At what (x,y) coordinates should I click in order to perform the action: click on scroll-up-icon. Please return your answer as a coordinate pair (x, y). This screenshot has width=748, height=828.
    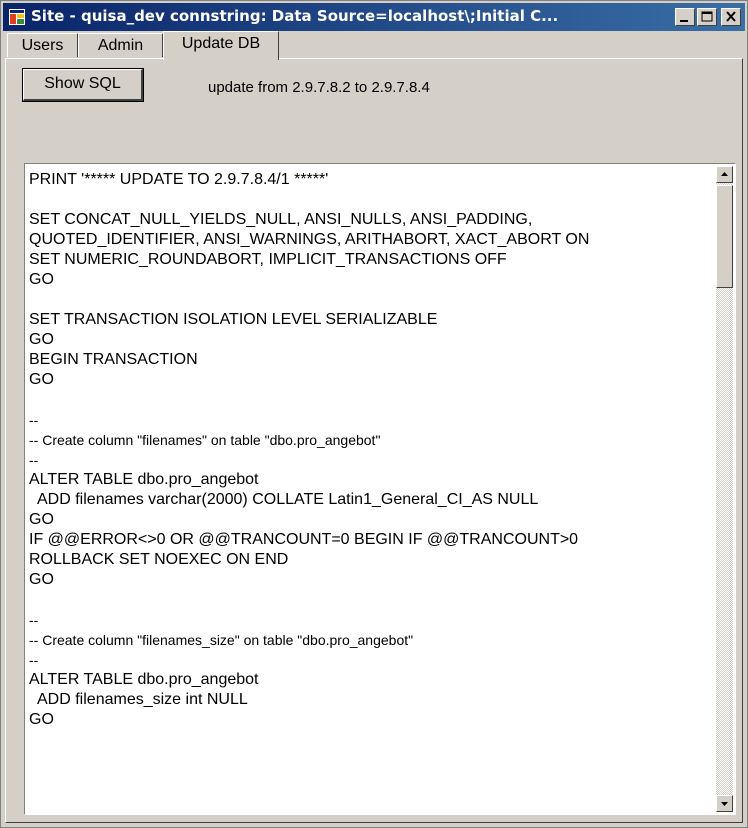
    Looking at the image, I should click on (724, 174).